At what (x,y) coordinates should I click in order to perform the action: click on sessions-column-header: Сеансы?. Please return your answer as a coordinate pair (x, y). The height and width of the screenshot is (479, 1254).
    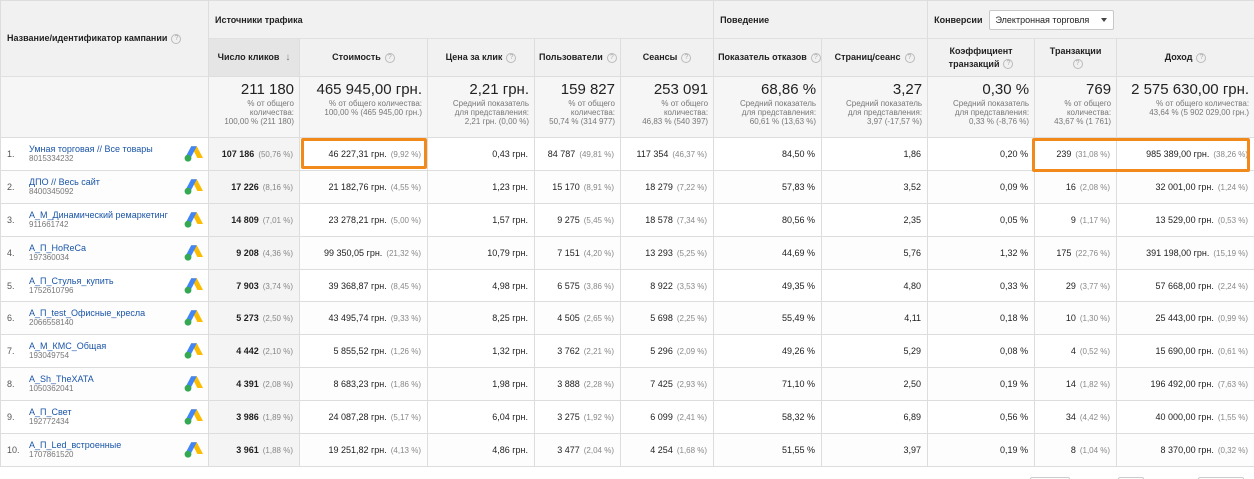
    Looking at the image, I should click on (667, 57).